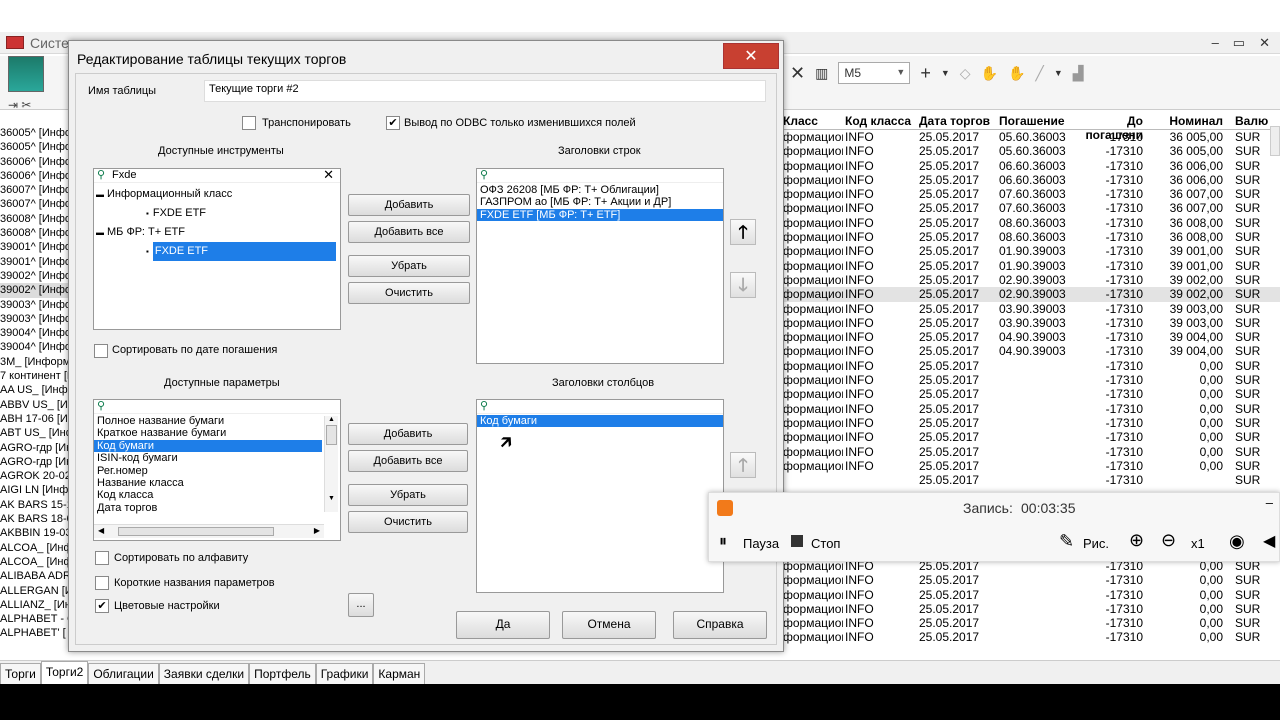  I want to click on line-tool-icon: ╱, so click(1039, 73).